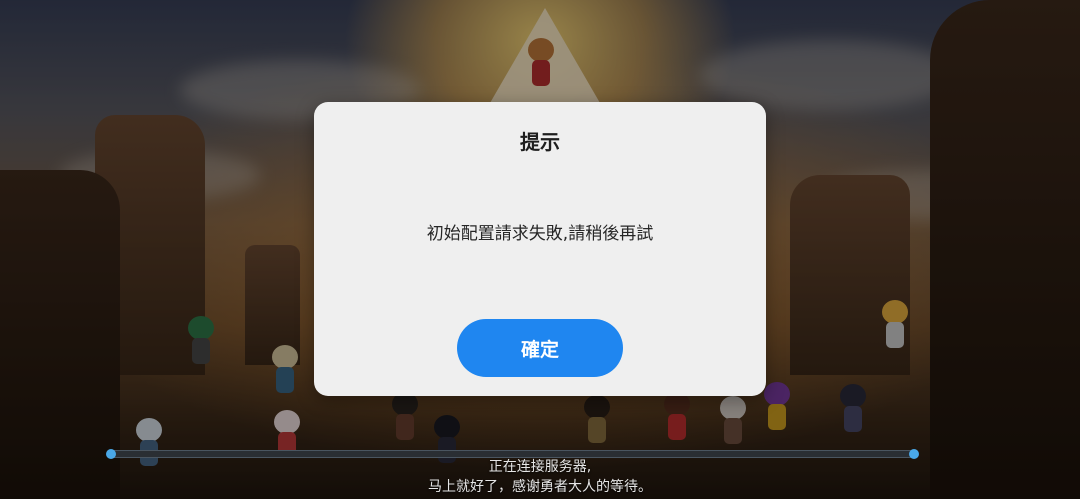  Describe the element at coordinates (540, 234) in the screenshot. I see `dialog-message: 初始配置請求失敗,請稍後再試` at that location.